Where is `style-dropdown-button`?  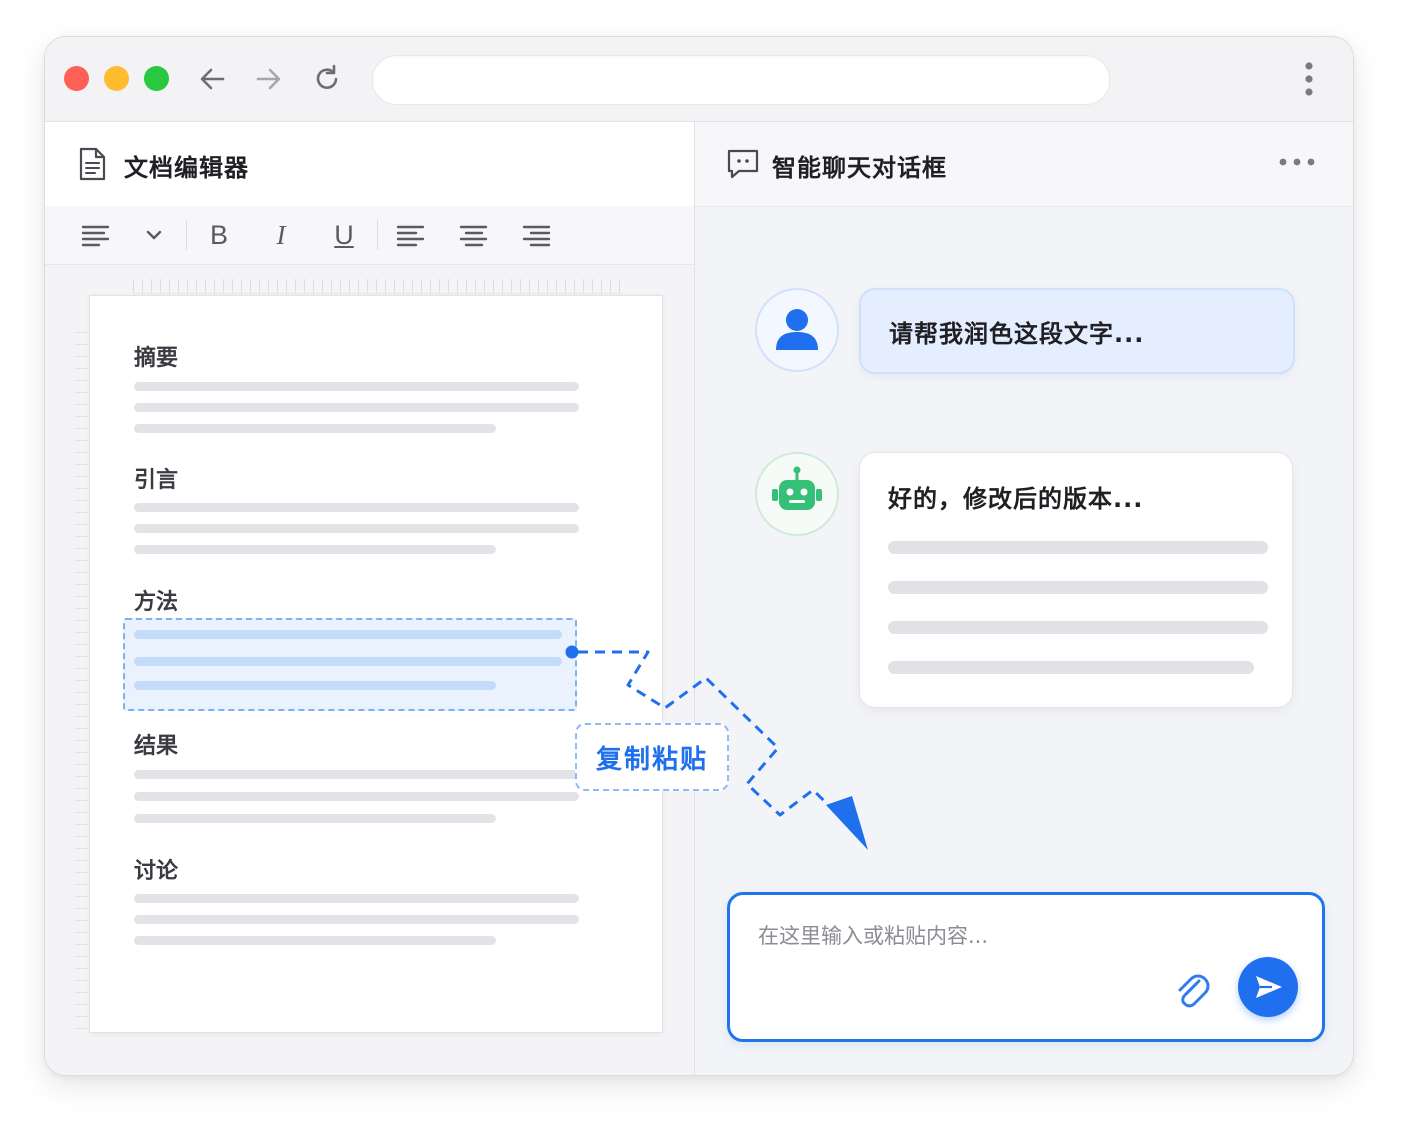
style-dropdown-button is located at coordinates (154, 235).